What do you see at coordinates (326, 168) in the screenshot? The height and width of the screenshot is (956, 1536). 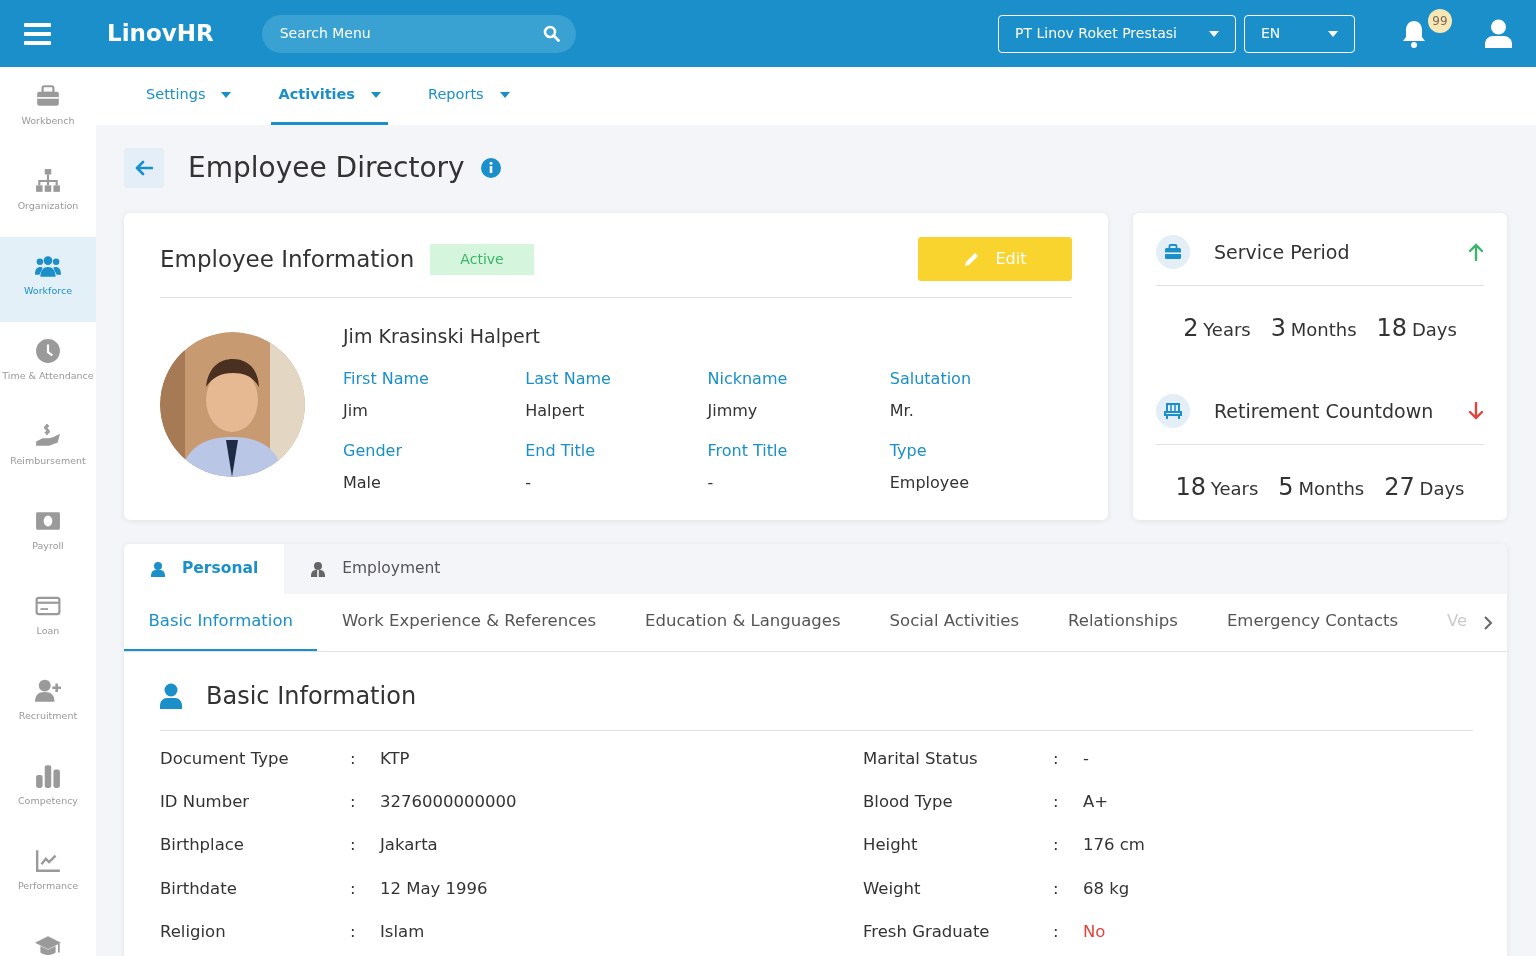 I see `page-title: Employee Directory` at bounding box center [326, 168].